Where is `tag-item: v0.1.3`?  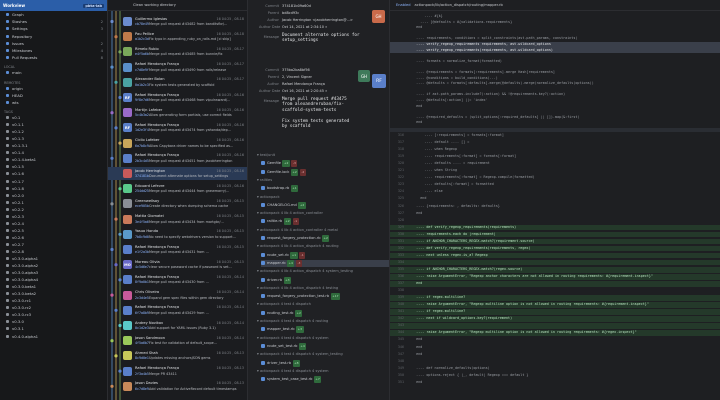
tag-item: v0.1.3 is located at coordinates (53, 138).